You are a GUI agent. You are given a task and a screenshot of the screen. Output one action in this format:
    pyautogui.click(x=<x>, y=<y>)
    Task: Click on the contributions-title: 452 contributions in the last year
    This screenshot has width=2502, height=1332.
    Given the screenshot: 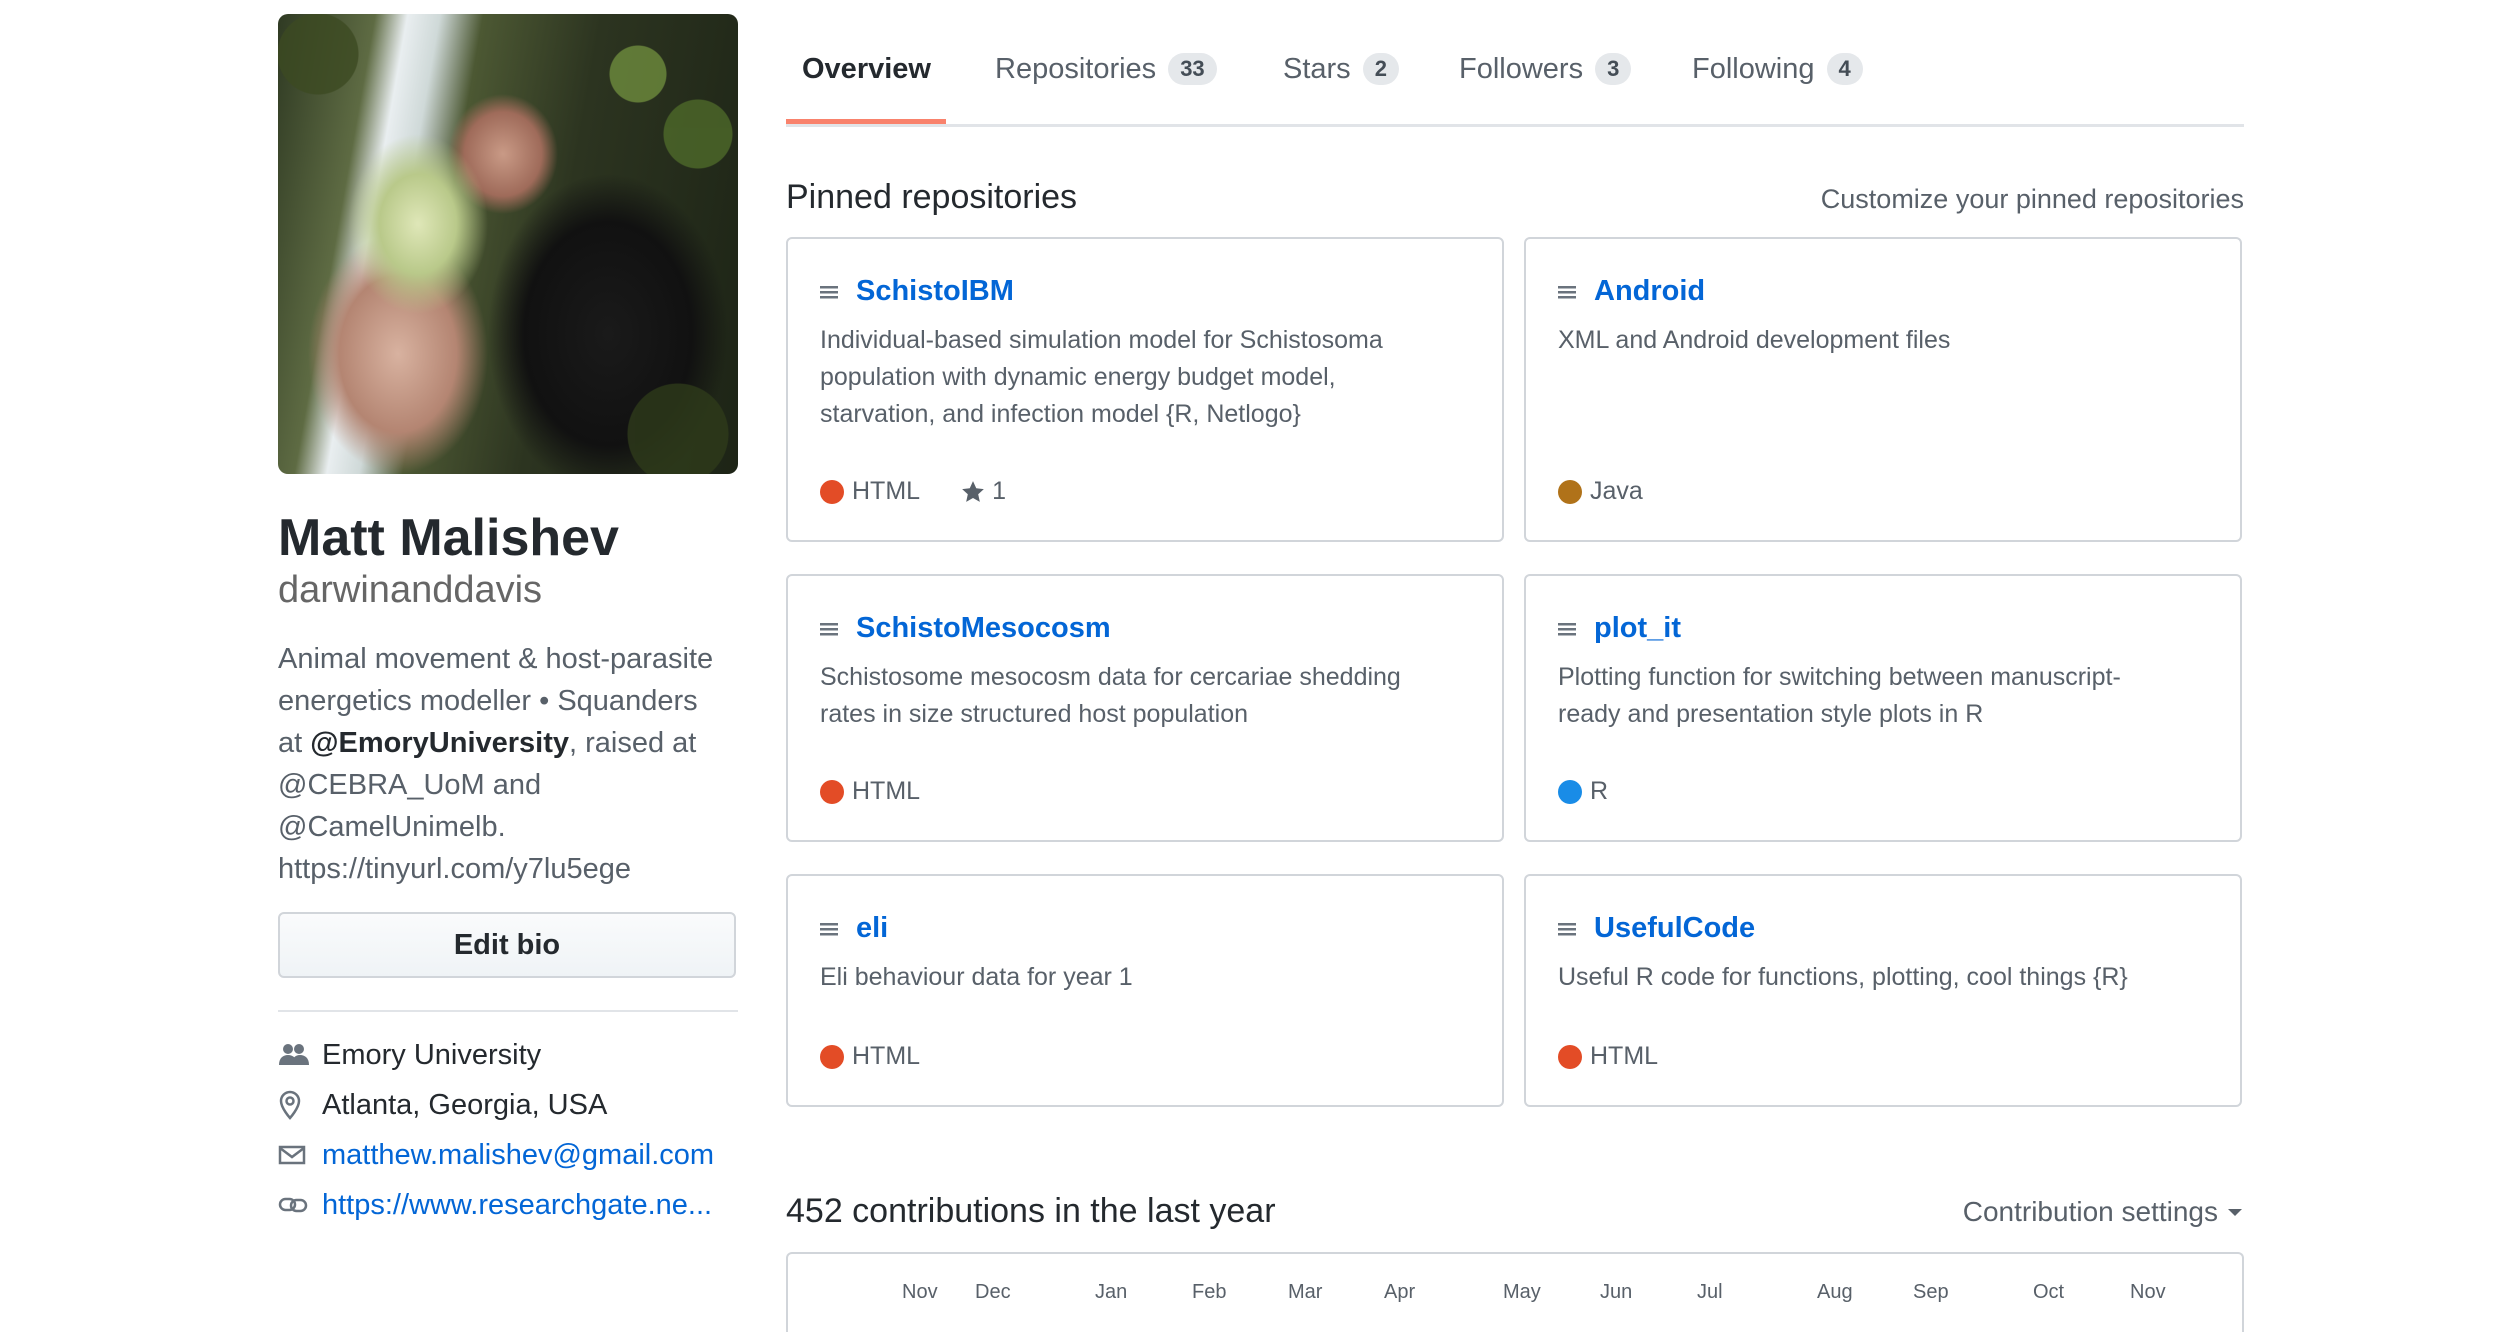 What is the action you would take?
    pyautogui.click(x=1031, y=1211)
    